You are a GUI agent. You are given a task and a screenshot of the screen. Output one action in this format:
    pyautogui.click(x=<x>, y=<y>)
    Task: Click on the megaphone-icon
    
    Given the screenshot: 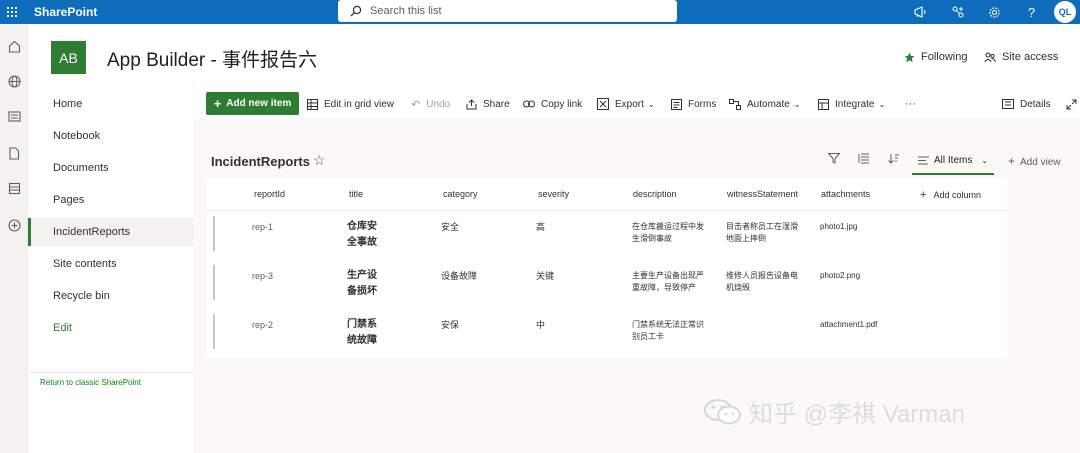 What is the action you would take?
    pyautogui.click(x=920, y=12)
    